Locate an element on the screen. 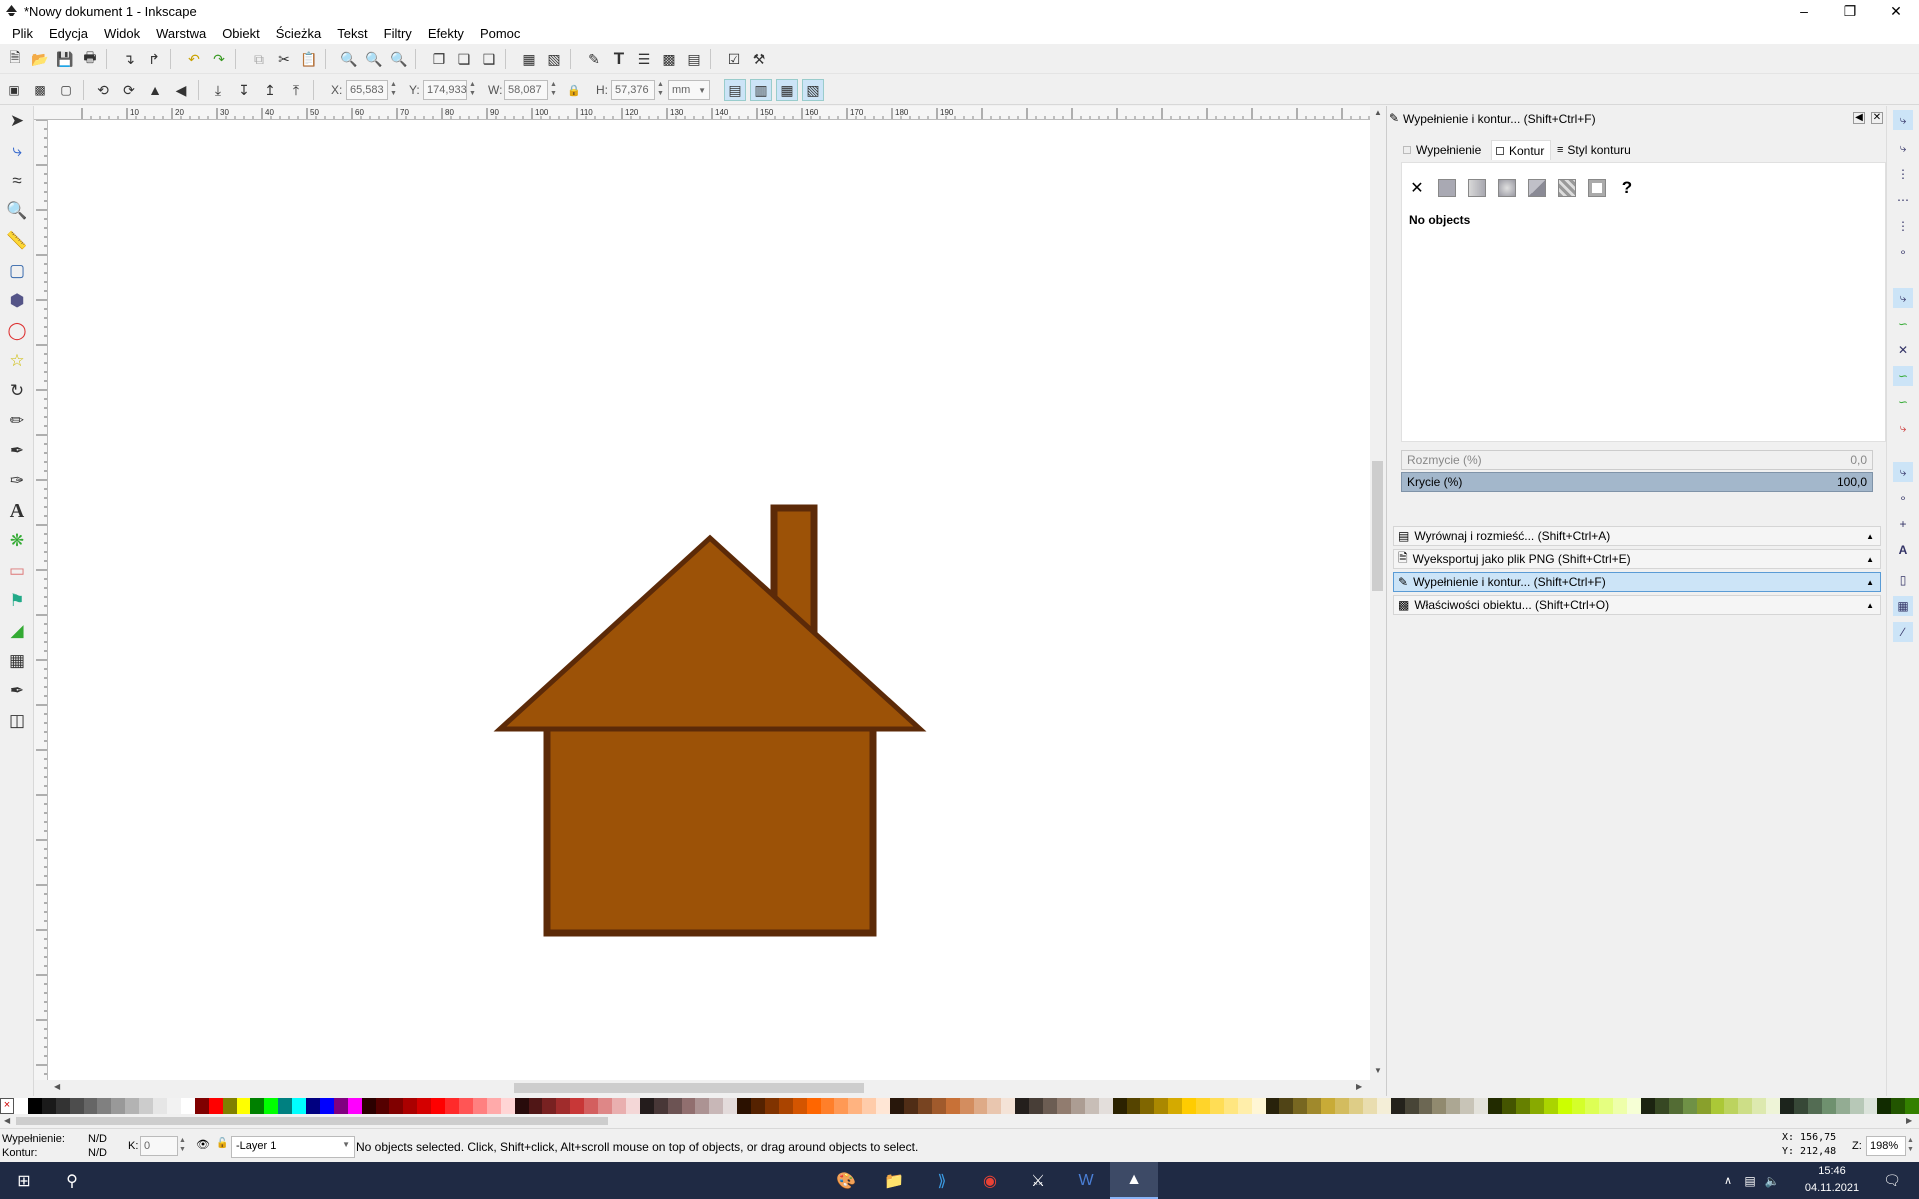 This screenshot has width=1919, height=1199. no-color-swatch: × is located at coordinates (7, 1106).